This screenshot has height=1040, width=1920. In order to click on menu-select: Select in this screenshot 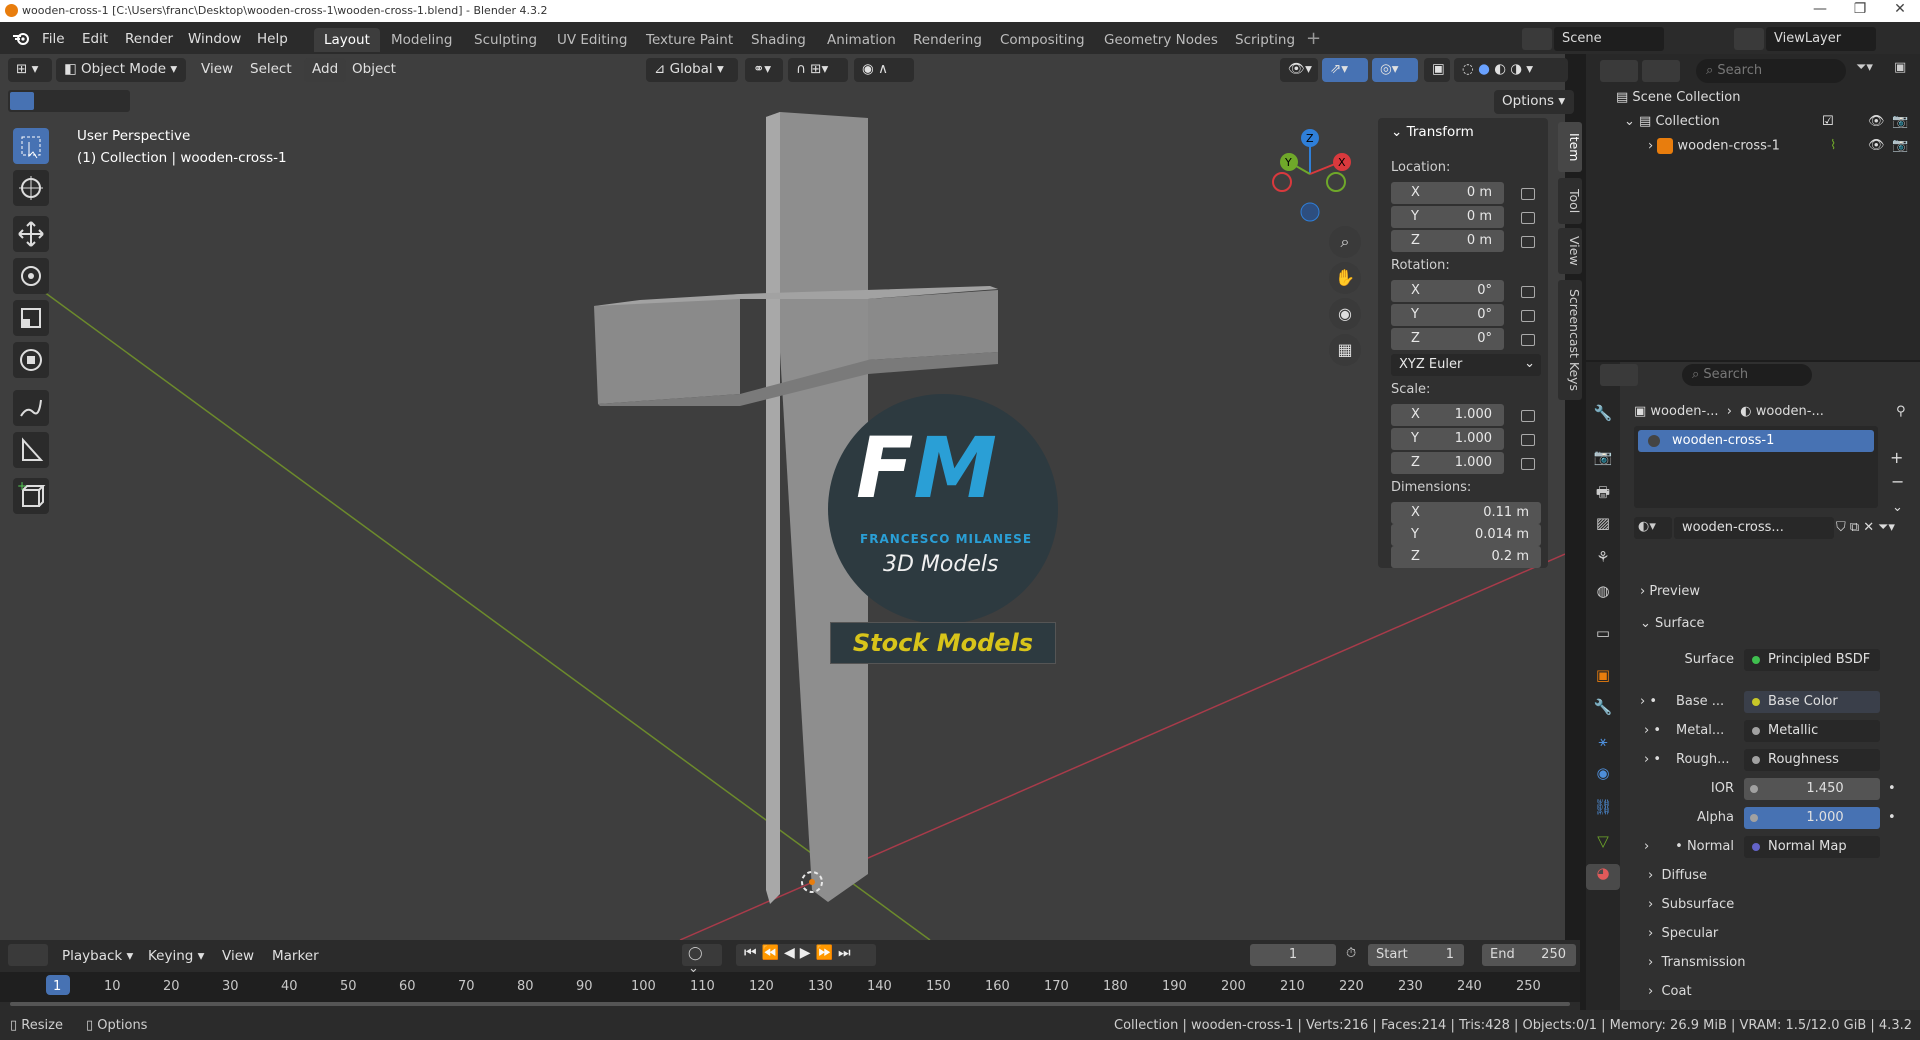, I will do `click(271, 69)`.